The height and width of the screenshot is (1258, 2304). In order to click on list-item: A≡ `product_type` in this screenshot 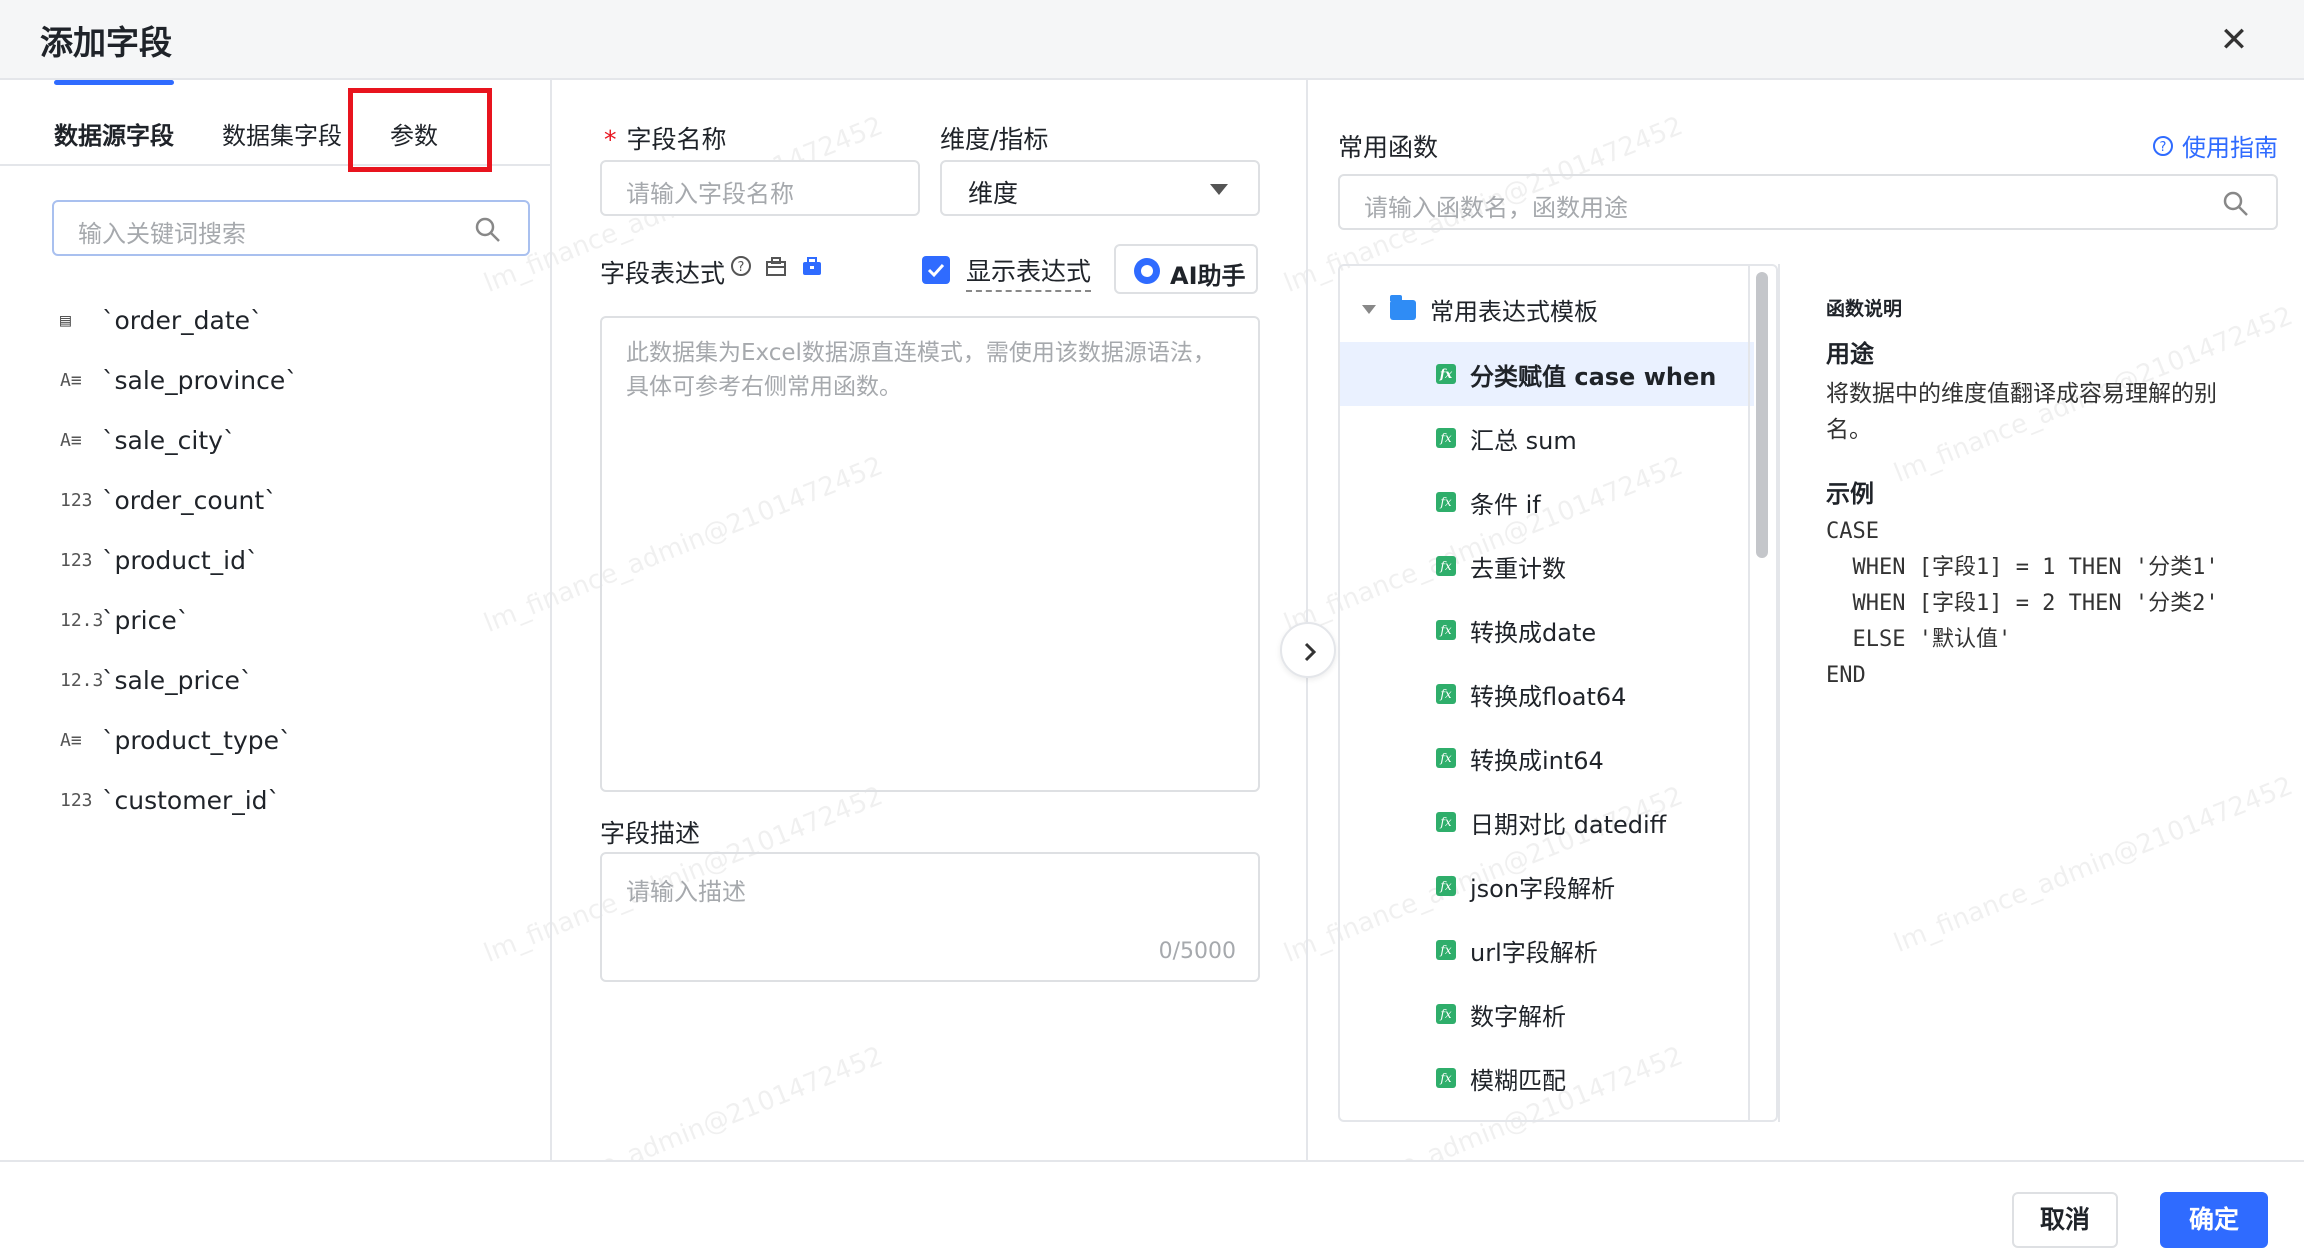, I will do `click(300, 740)`.